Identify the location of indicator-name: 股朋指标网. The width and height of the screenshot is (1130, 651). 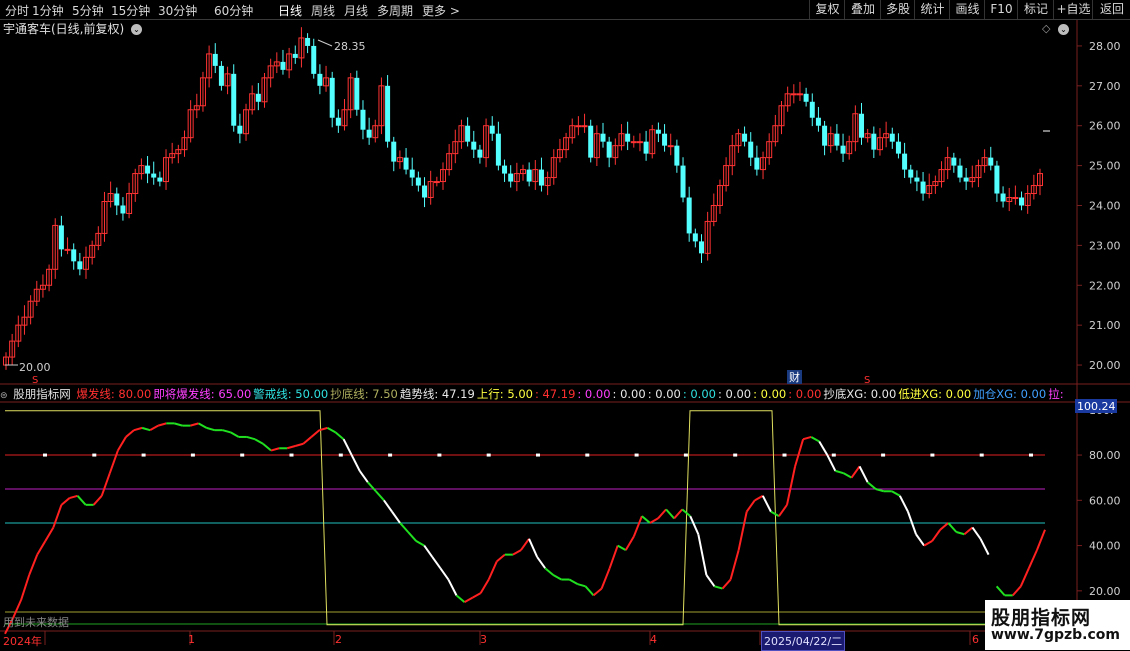
(42, 394).